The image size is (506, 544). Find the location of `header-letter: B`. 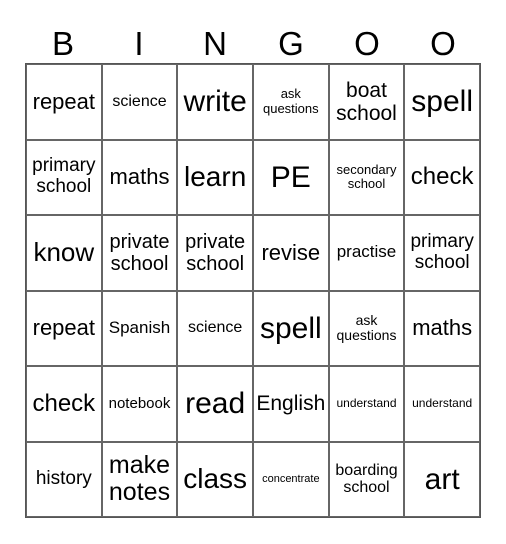

header-letter: B is located at coordinates (62, 43).